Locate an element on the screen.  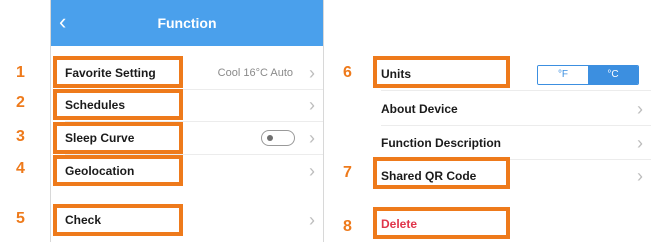
marker-number: 3 is located at coordinates (20, 136).